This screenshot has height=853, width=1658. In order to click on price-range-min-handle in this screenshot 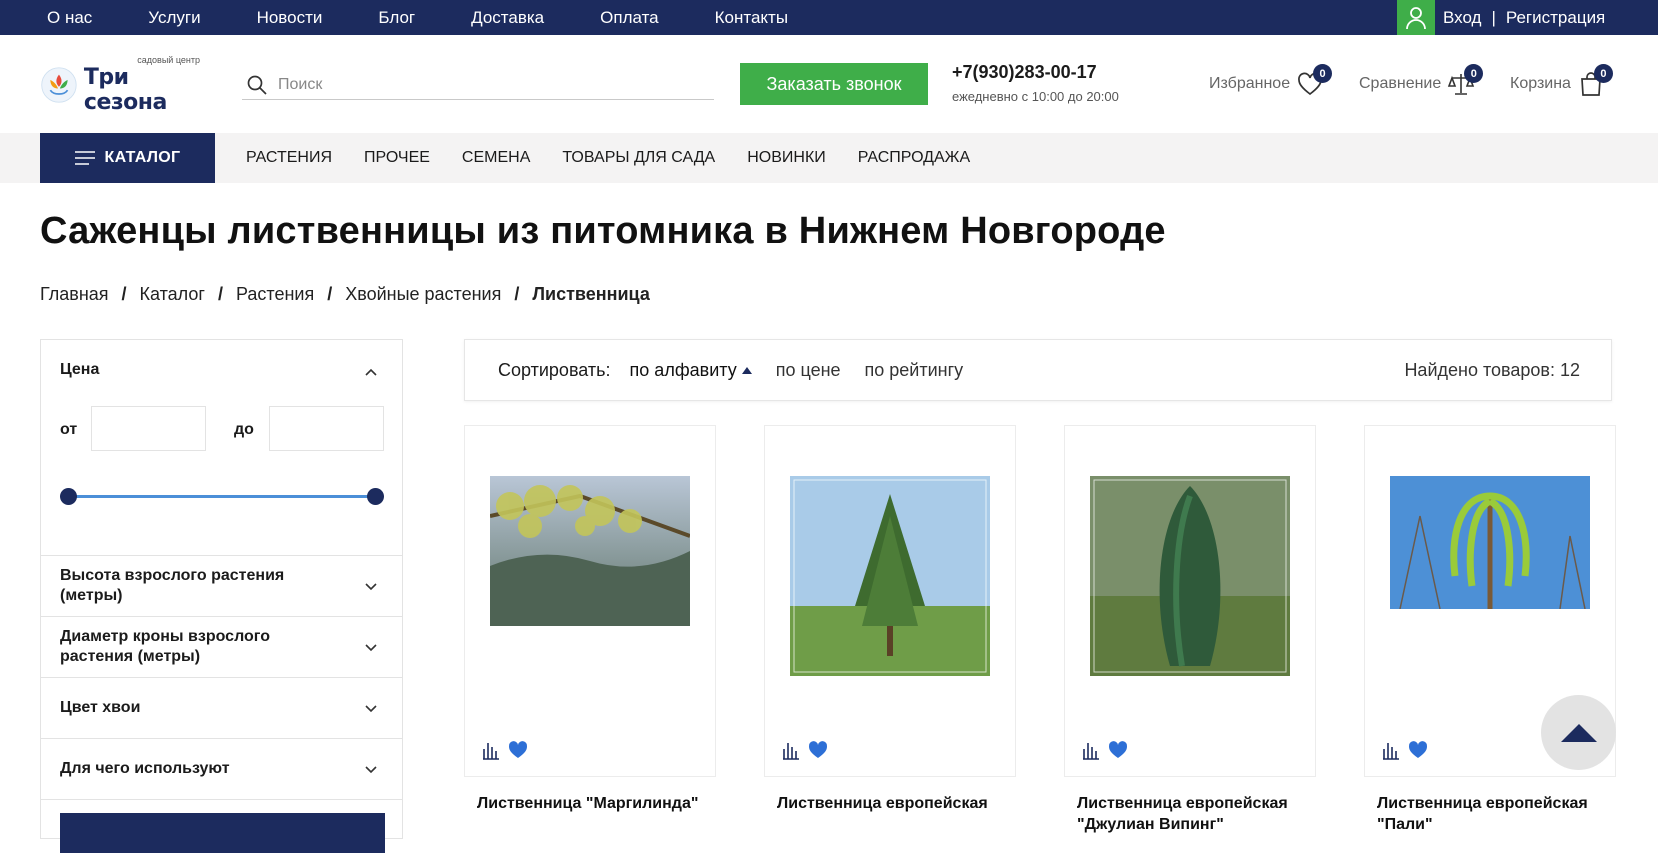, I will do `click(68, 496)`.